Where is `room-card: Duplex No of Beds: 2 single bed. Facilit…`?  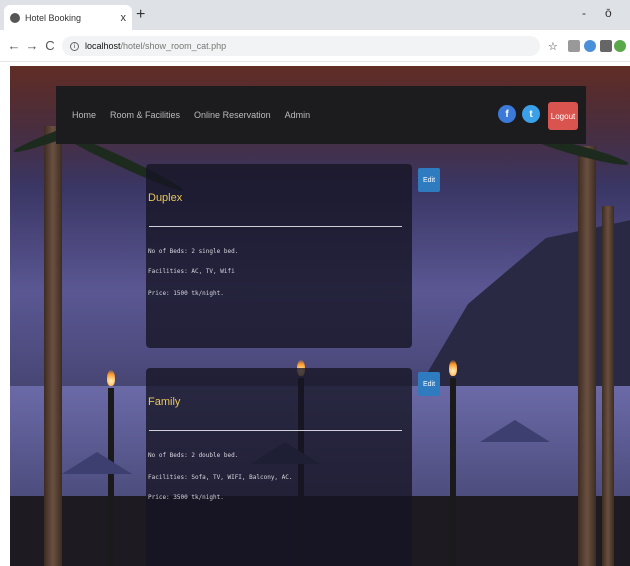
room-card: Duplex No of Beds: 2 single bed. Facilit… is located at coordinates (279, 256).